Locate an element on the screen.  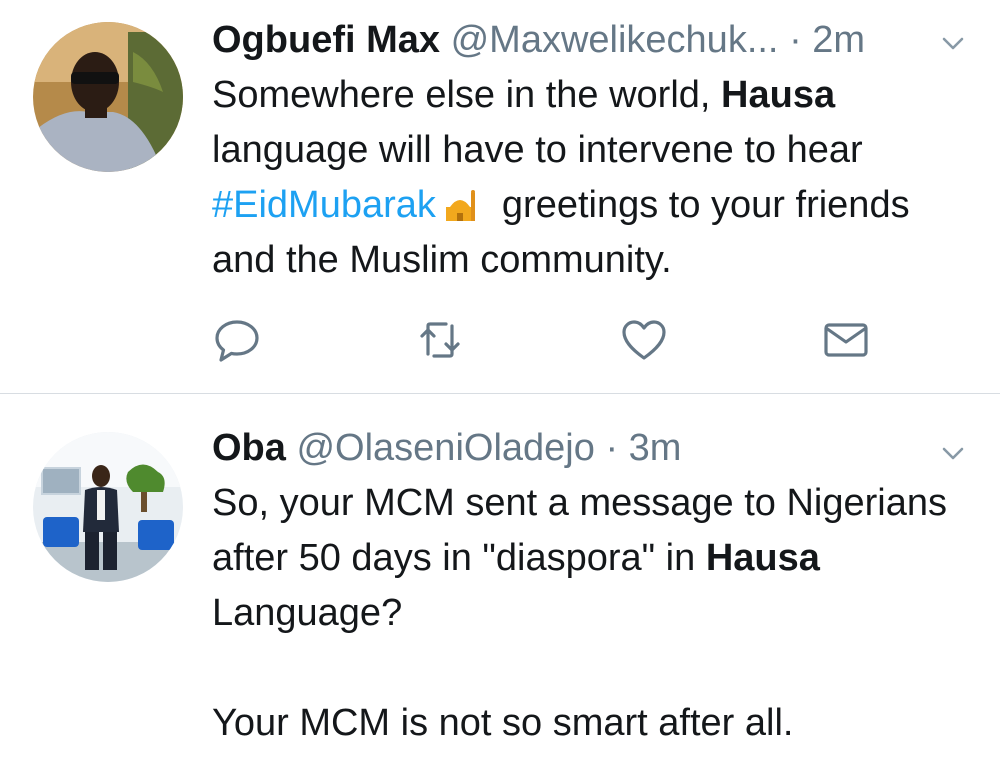
hashtag-link: #EidMubarak is located at coordinates (324, 205).